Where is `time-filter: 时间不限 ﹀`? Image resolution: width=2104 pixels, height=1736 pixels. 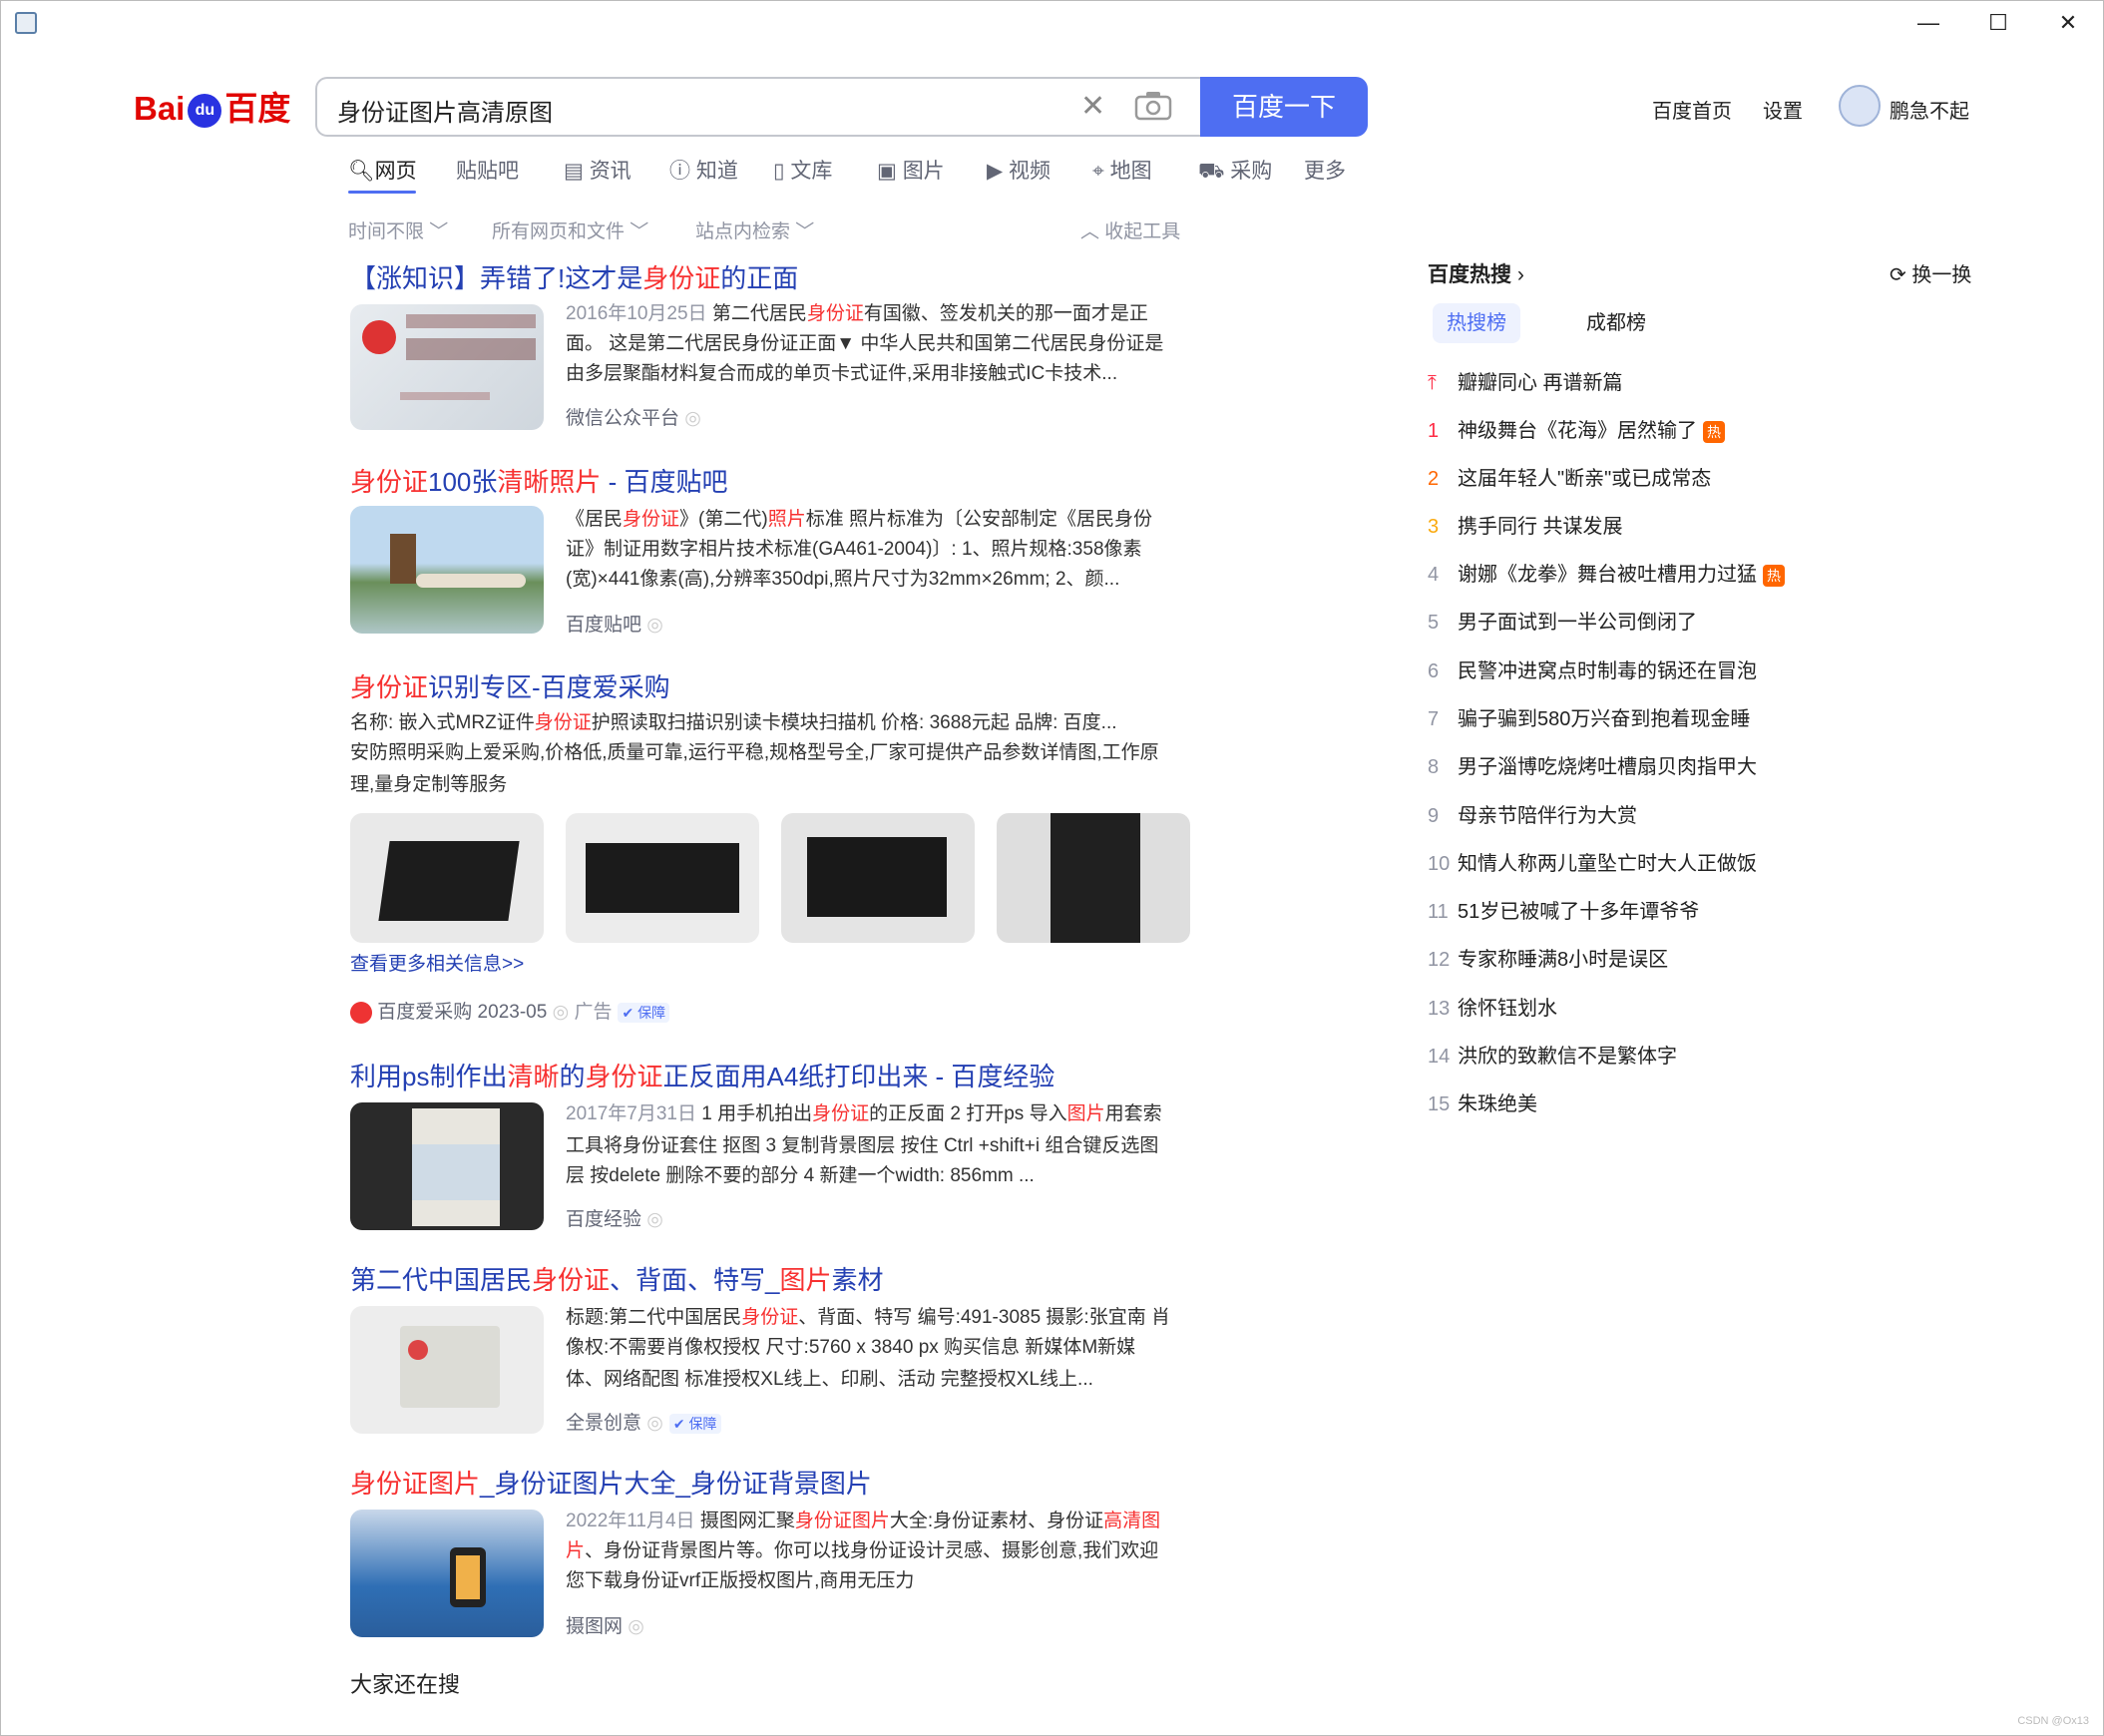
time-filter: 时间不限 ﹀ is located at coordinates (398, 230).